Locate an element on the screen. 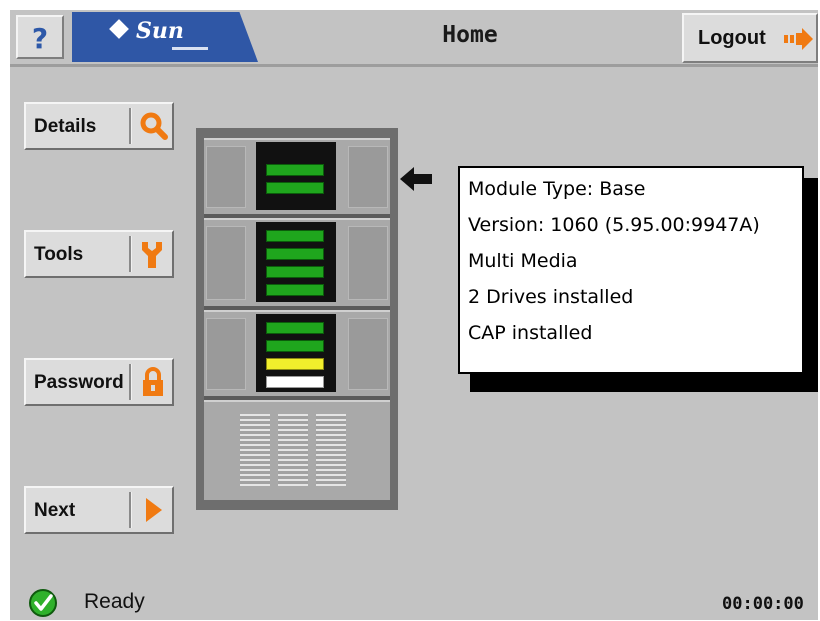  logout-label: Logout is located at coordinates (732, 38).